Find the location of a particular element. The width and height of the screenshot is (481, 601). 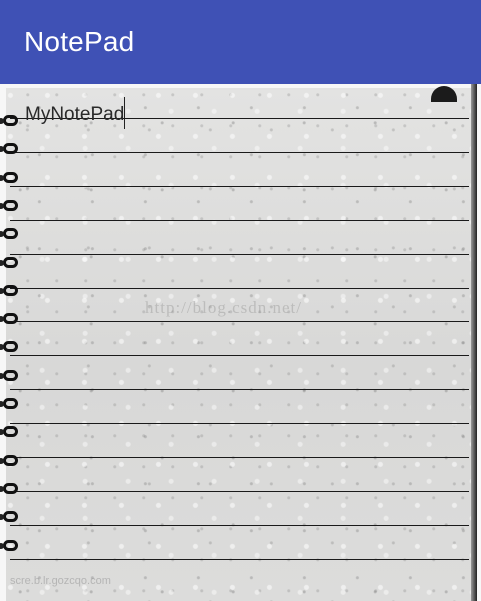

note-editor-text: MyNotePad is located at coordinates (75, 113).